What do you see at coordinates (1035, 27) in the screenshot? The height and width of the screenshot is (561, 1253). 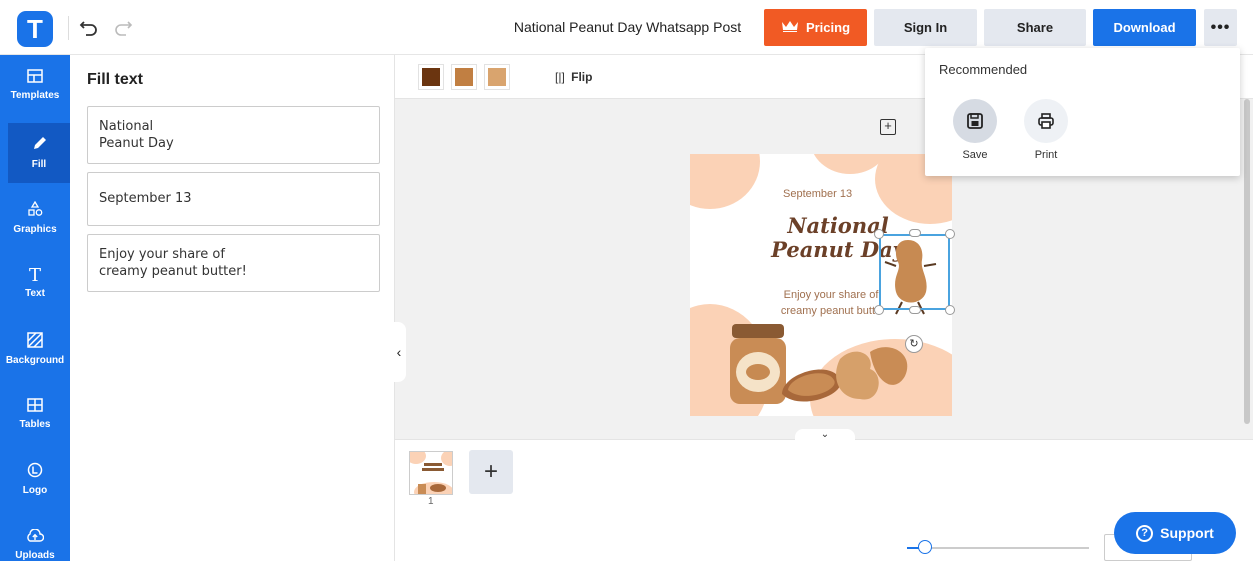 I see `share-button: Share` at bounding box center [1035, 27].